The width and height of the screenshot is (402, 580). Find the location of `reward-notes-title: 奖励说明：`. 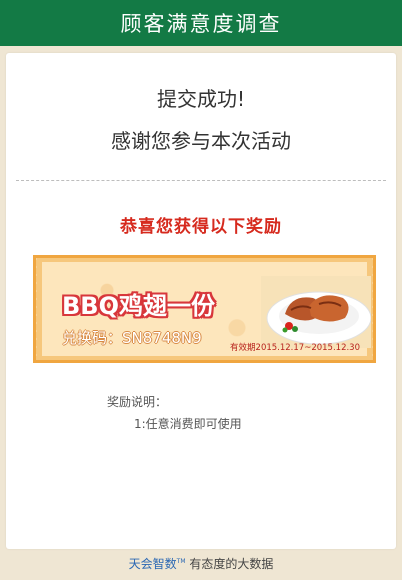

reward-notes-title: 奖励说明： is located at coordinates (137, 402).